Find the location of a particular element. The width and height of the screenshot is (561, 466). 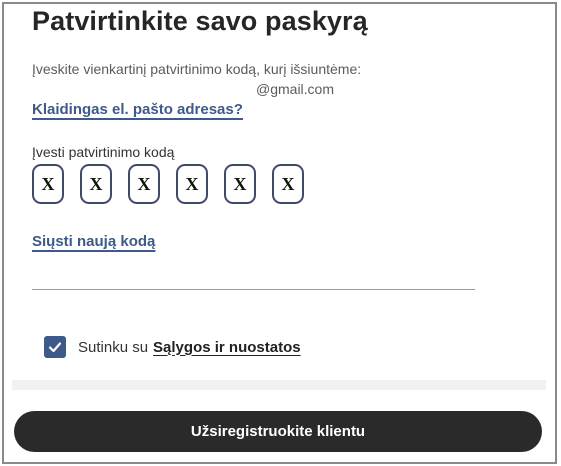

code-label: Įvesti patvirtinimo kodą is located at coordinates (103, 152).